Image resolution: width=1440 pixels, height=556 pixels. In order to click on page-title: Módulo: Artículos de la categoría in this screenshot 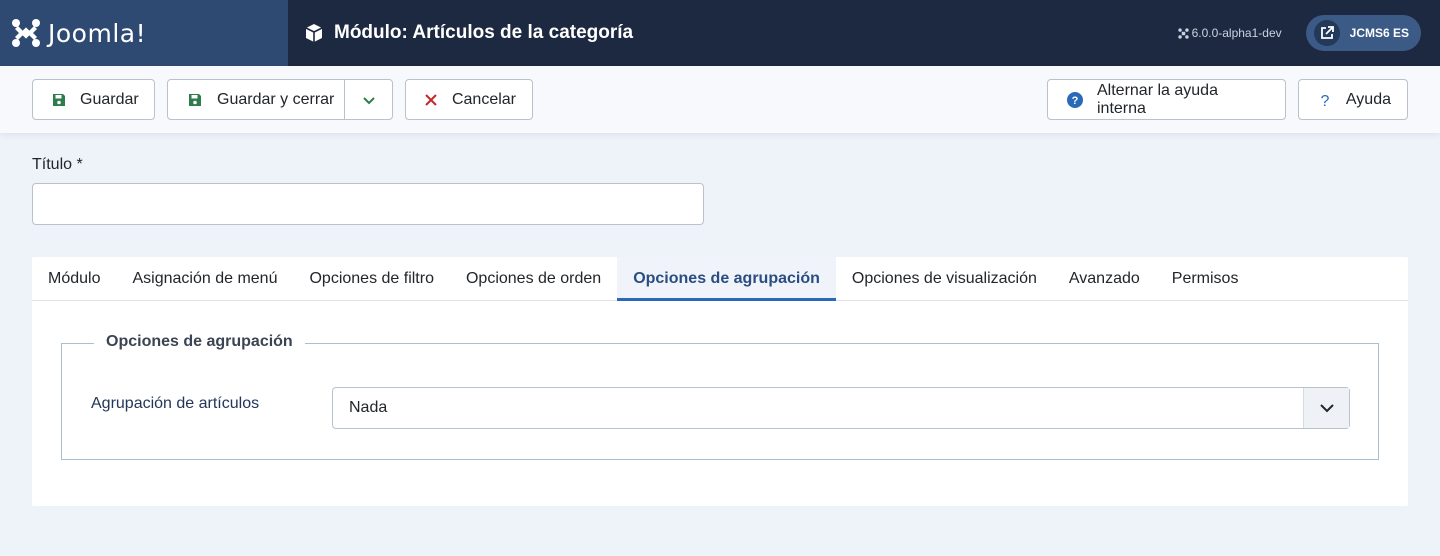, I will do `click(468, 33)`.